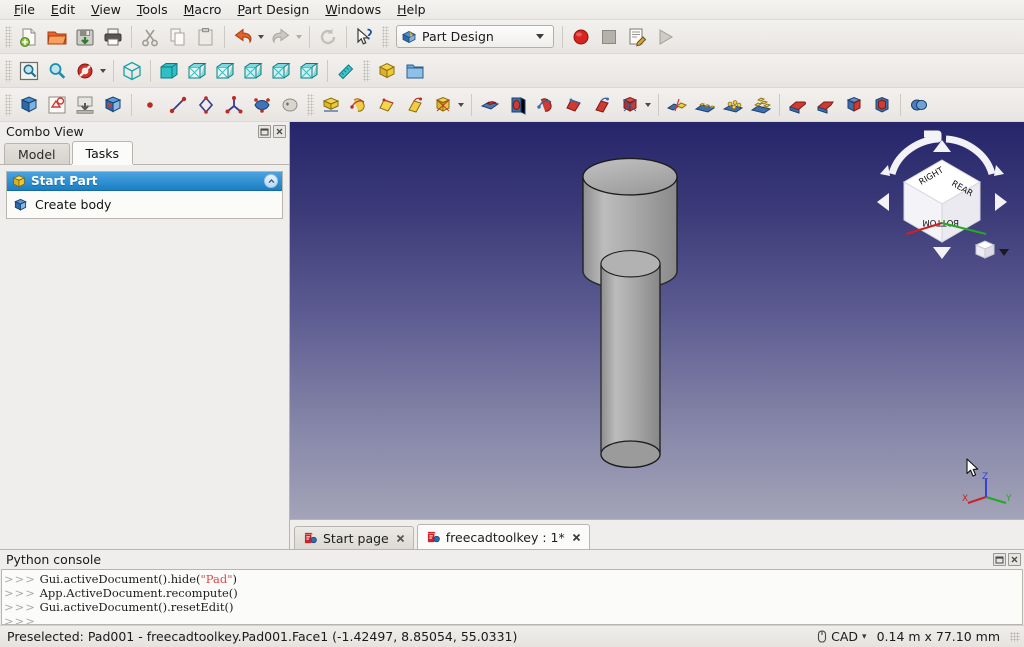 The image size is (1024, 647). What do you see at coordinates (253, 71) in the screenshot?
I see `rear-view-icon` at bounding box center [253, 71].